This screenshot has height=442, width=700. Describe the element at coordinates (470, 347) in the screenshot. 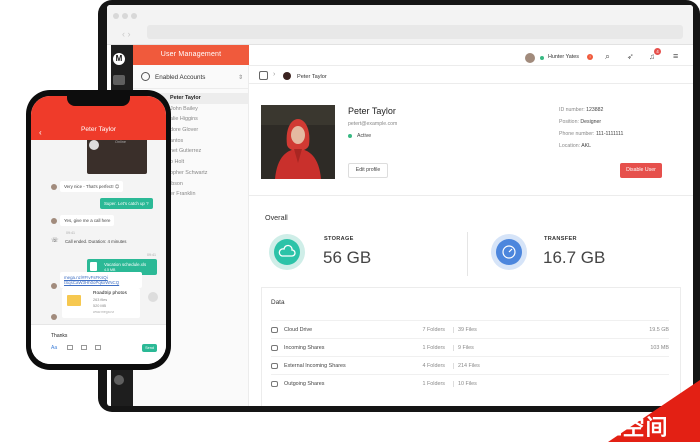

I see `table-row: Incoming Shares 1 Folders 9 Files 103 MB` at that location.